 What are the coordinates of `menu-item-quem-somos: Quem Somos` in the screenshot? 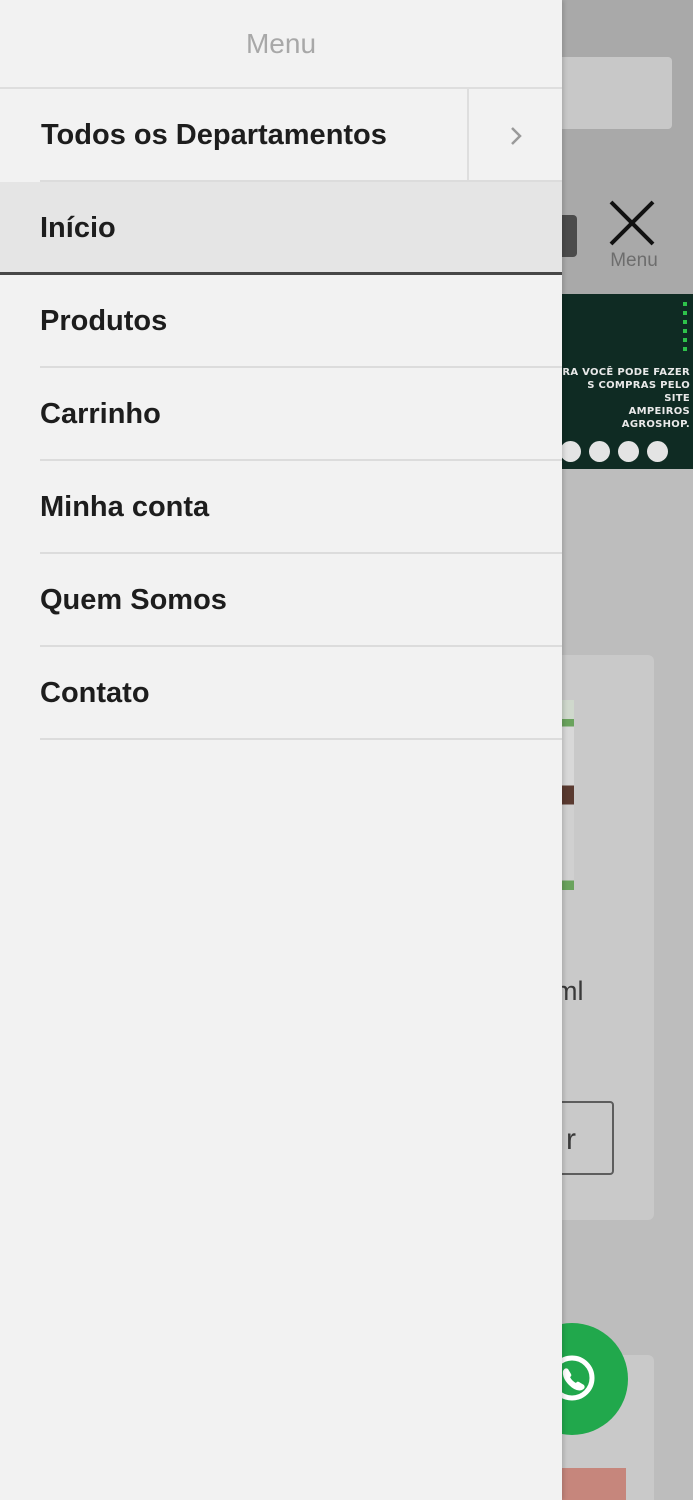 It's located at (281, 600).